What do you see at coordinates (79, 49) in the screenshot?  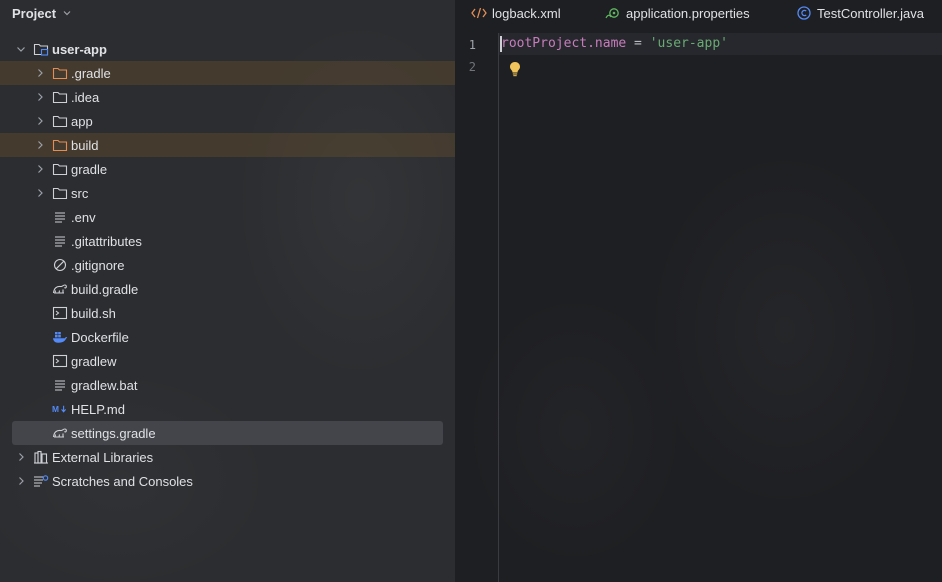 I see `tree-item-label: user-app` at bounding box center [79, 49].